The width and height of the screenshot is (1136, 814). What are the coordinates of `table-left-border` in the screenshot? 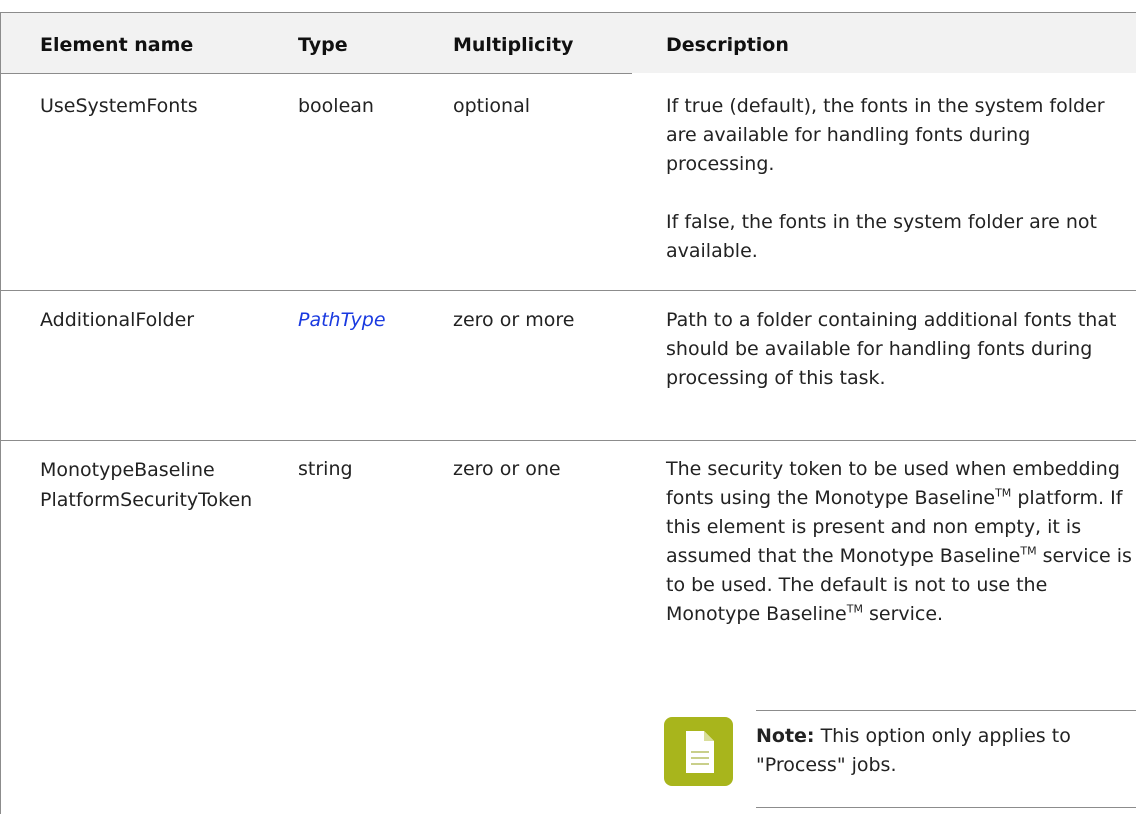 It's located at (0, 413).